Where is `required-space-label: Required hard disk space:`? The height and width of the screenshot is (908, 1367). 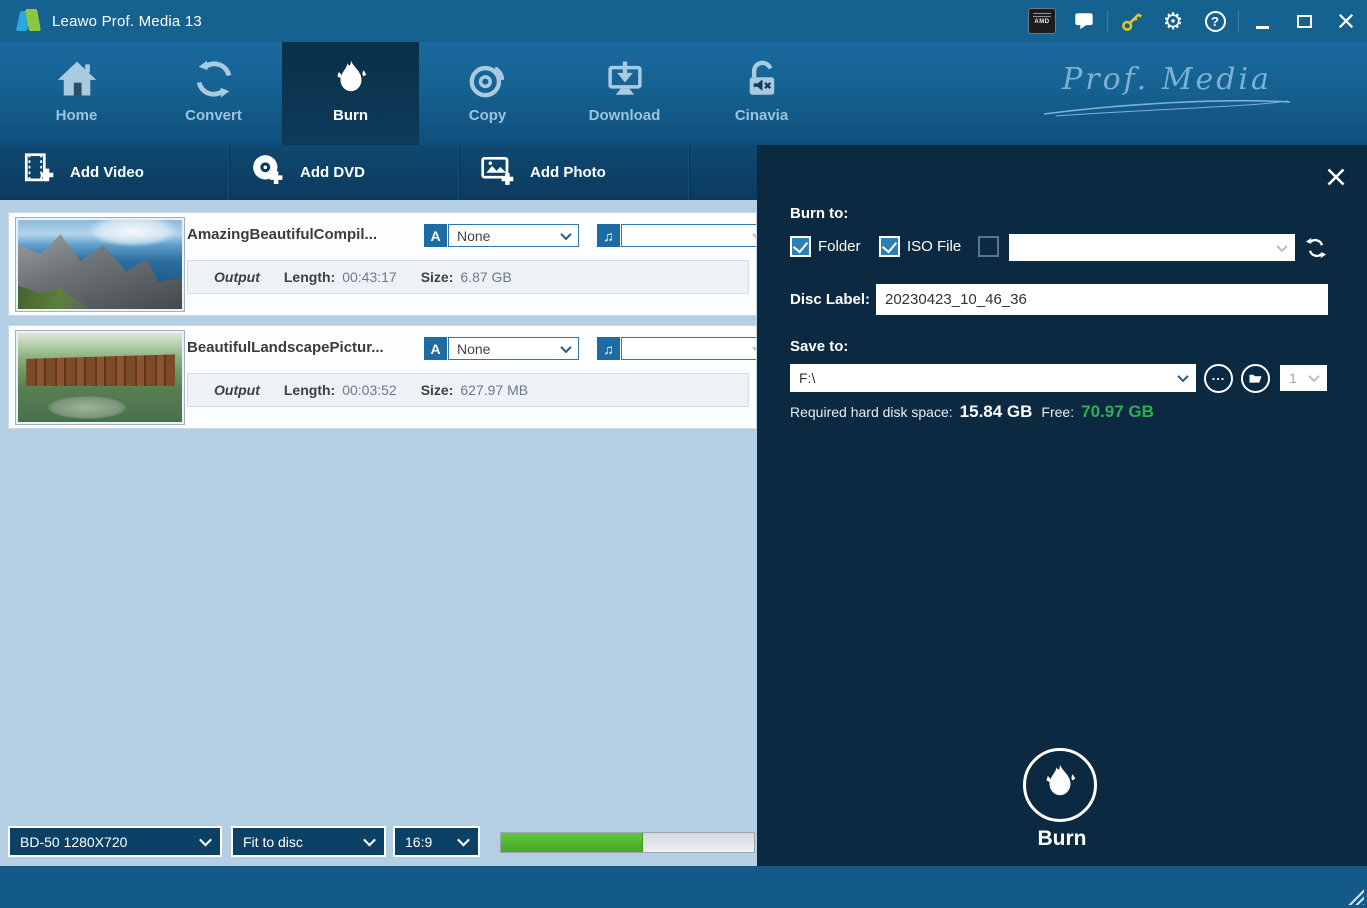
required-space-label: Required hard disk space: is located at coordinates (871, 412).